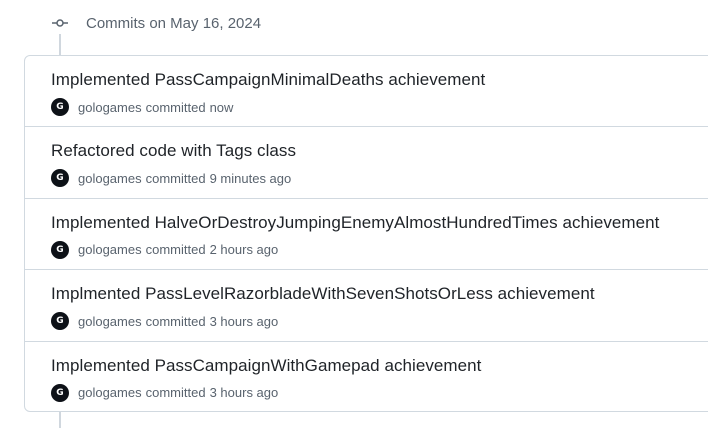 Image resolution: width=708 pixels, height=428 pixels. Describe the element at coordinates (221, 107) in the screenshot. I see `commit-time: now` at that location.